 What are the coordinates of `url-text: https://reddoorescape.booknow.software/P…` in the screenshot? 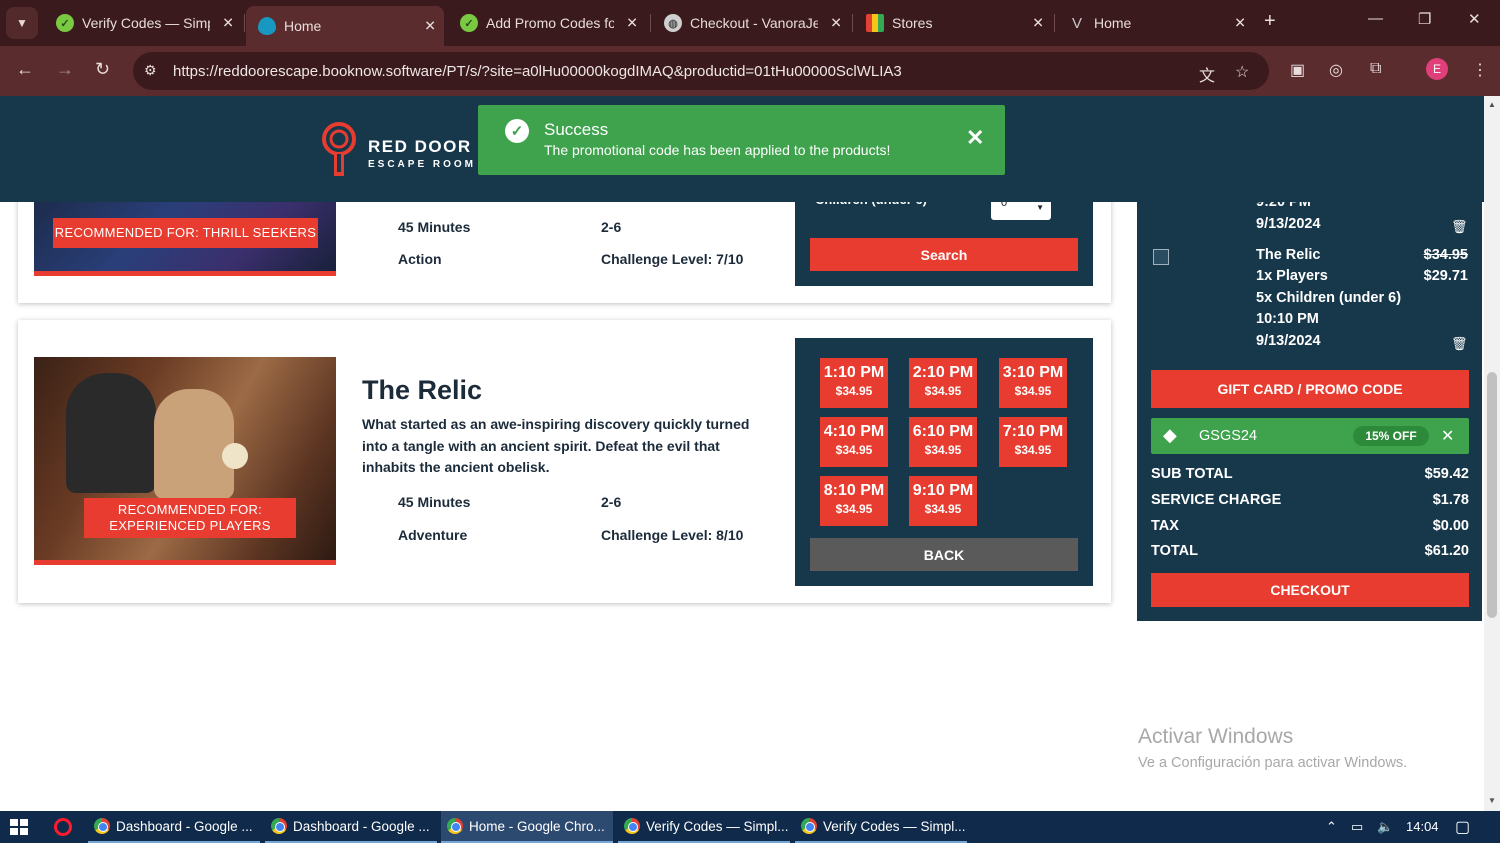 It's located at (537, 71).